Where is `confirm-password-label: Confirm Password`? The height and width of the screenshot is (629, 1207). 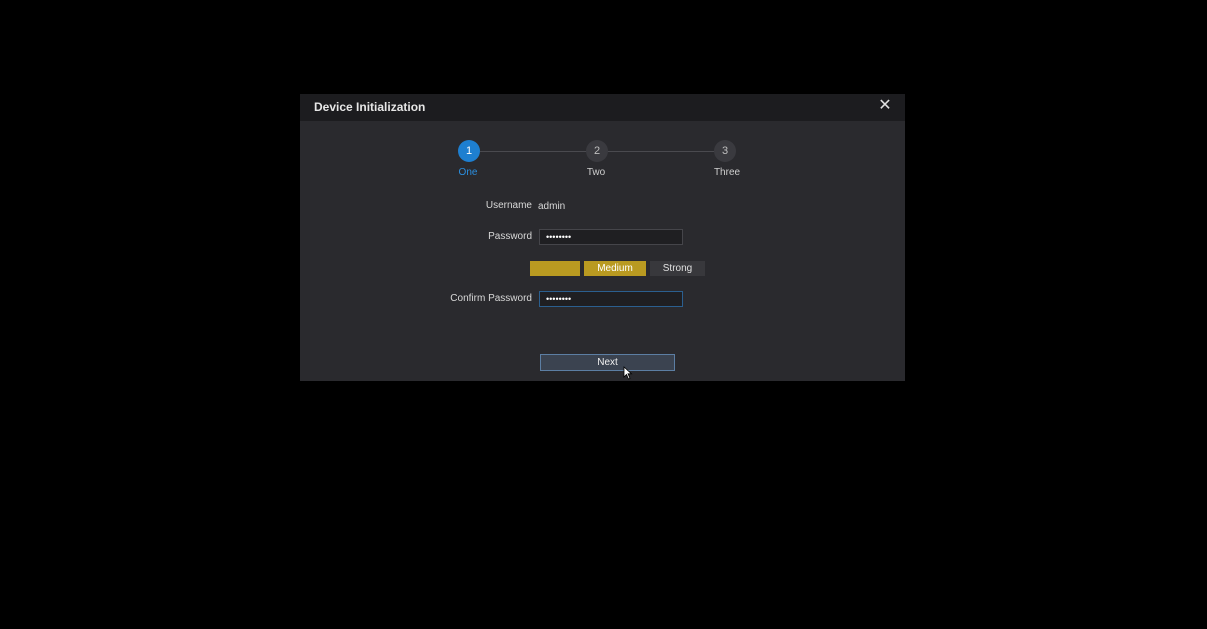
confirm-password-label: Confirm Password is located at coordinates (491, 298).